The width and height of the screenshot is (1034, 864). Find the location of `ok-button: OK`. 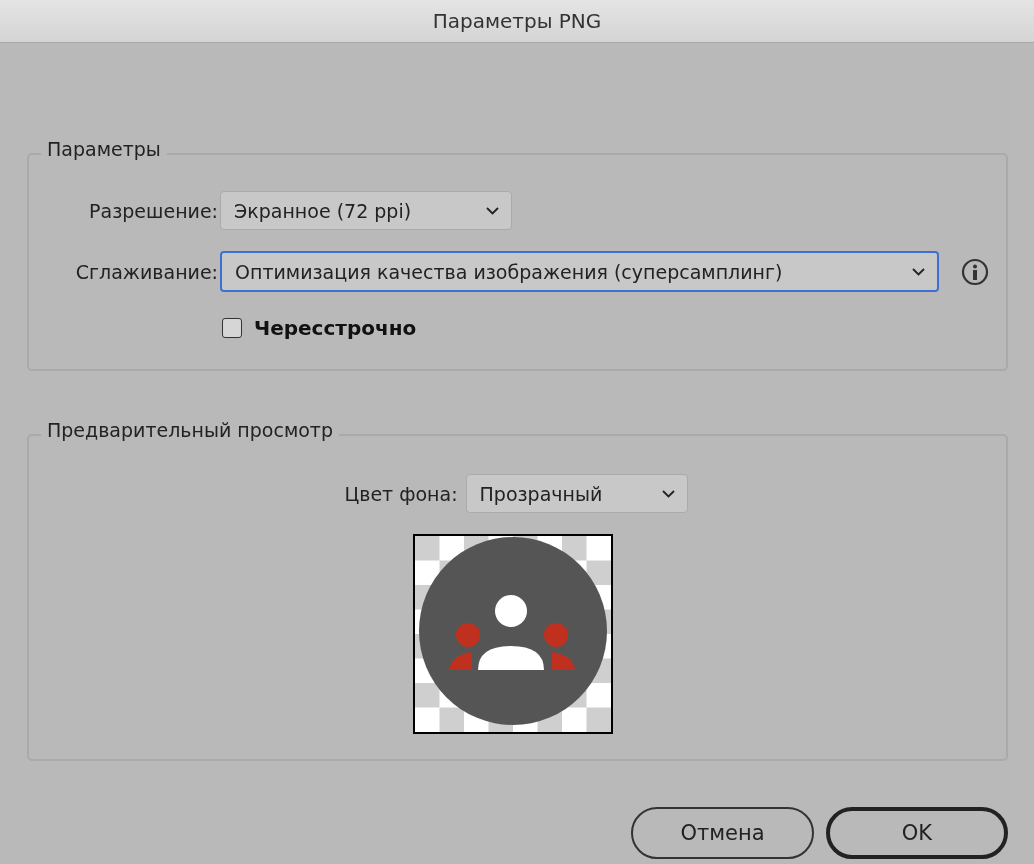

ok-button: OK is located at coordinates (917, 833).